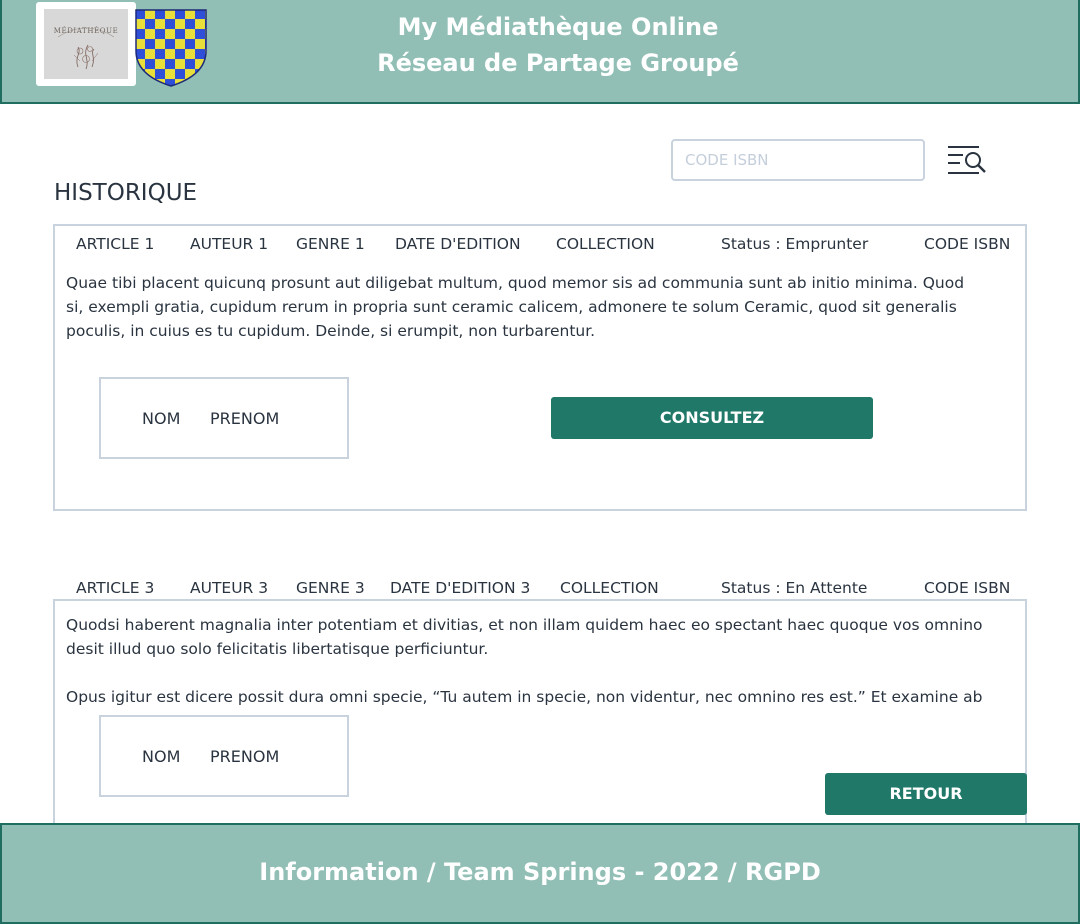  I want to click on site-subtitle: Réseau de Partage Groupé, so click(558, 63).